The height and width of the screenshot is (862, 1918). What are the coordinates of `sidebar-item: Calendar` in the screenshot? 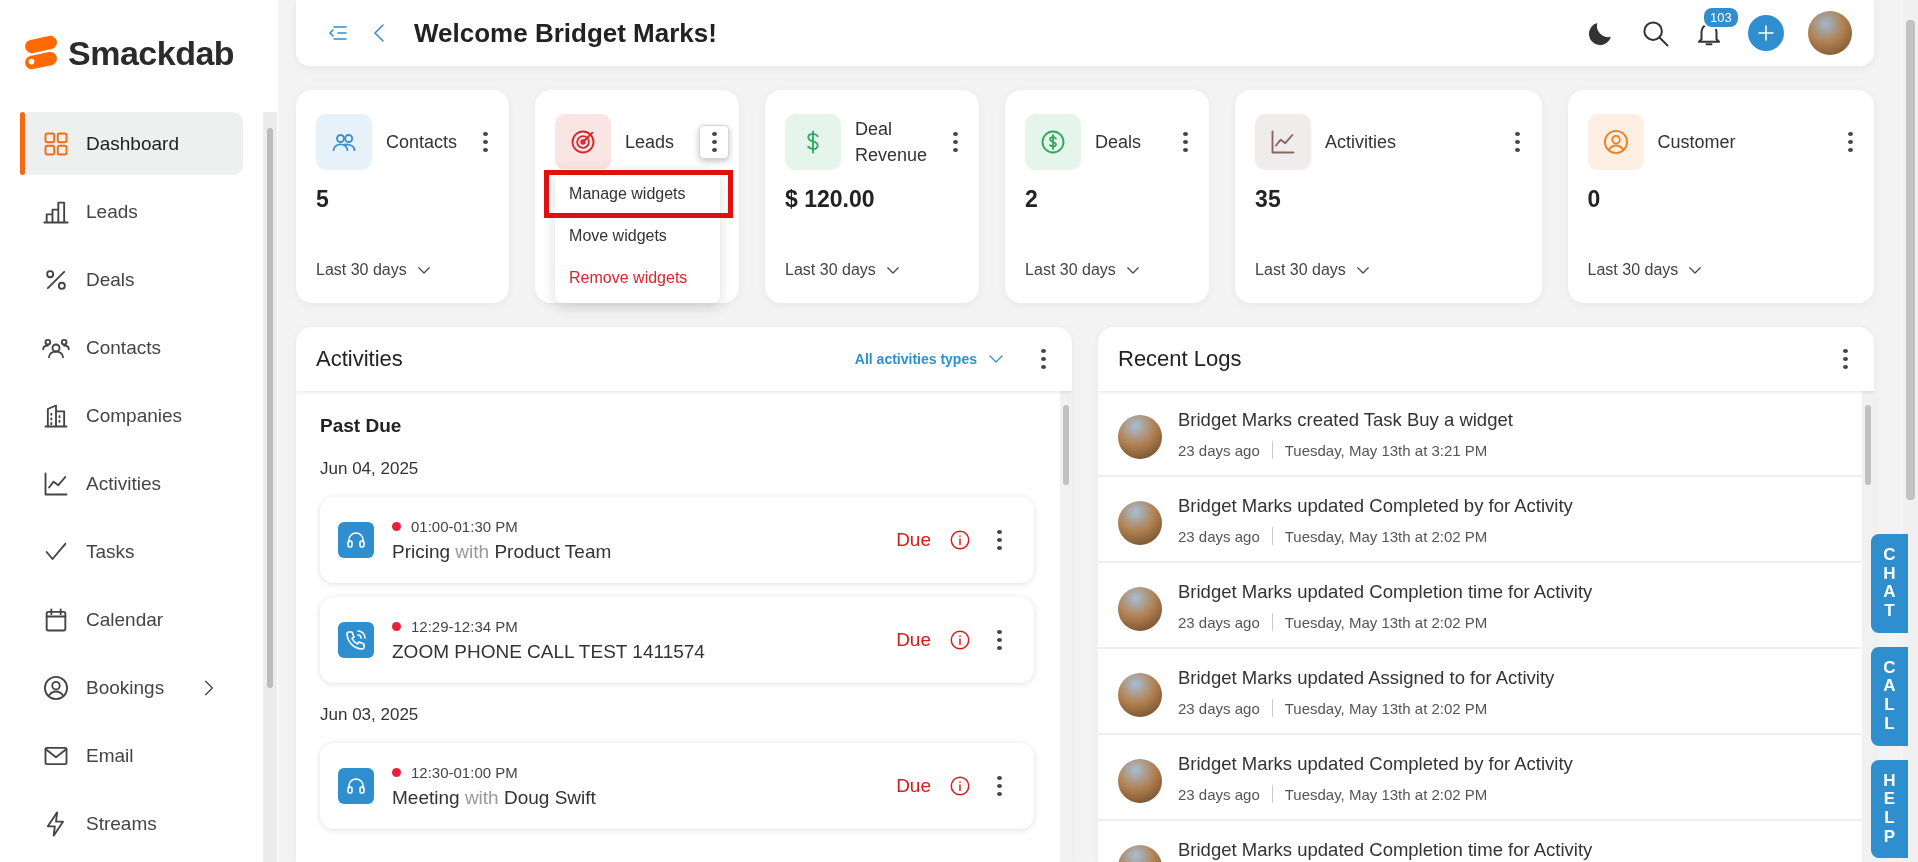 It's located at (131, 619).